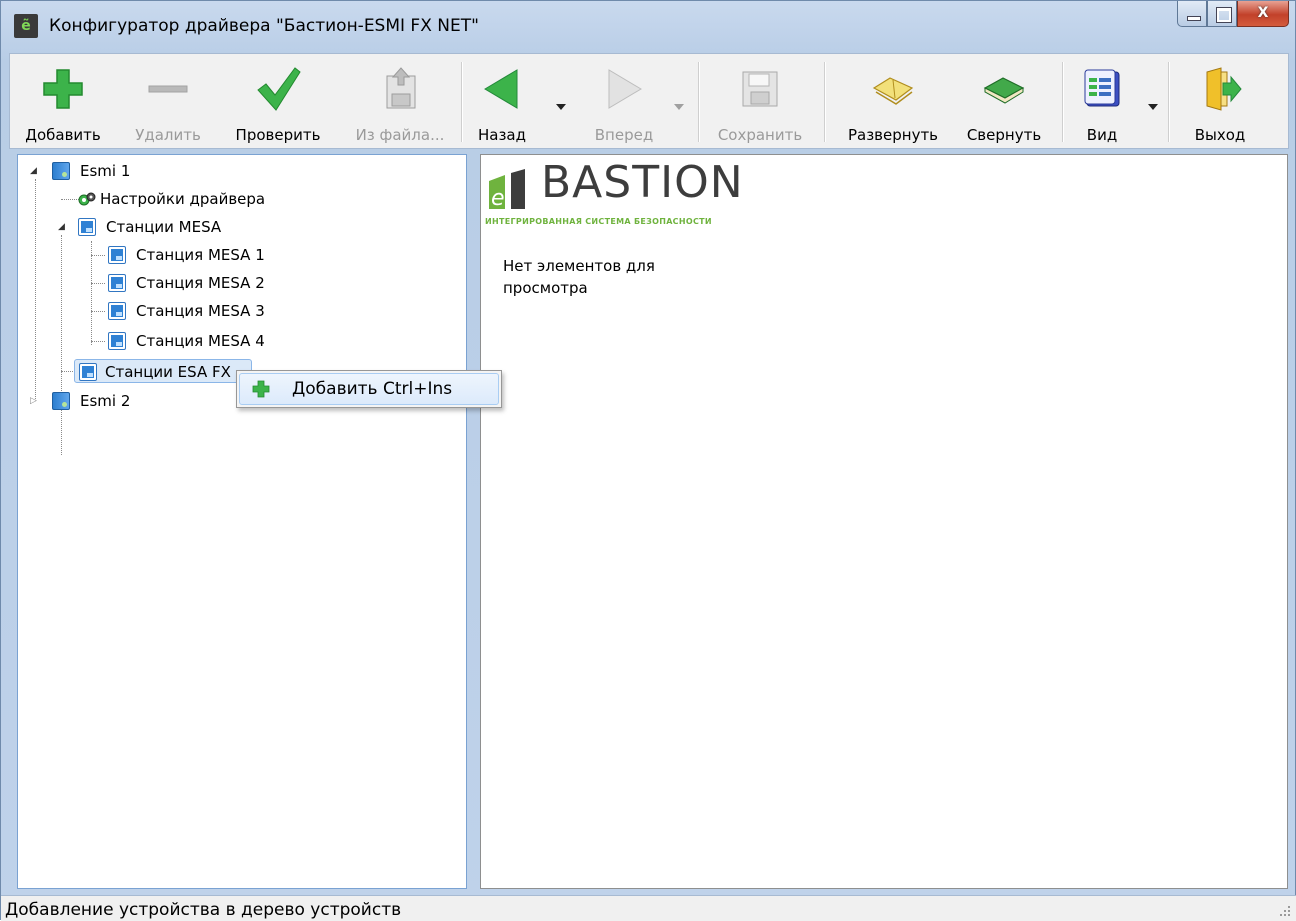 This screenshot has height=921, width=1296. I want to click on remove-button: Удалить, so click(168, 102).